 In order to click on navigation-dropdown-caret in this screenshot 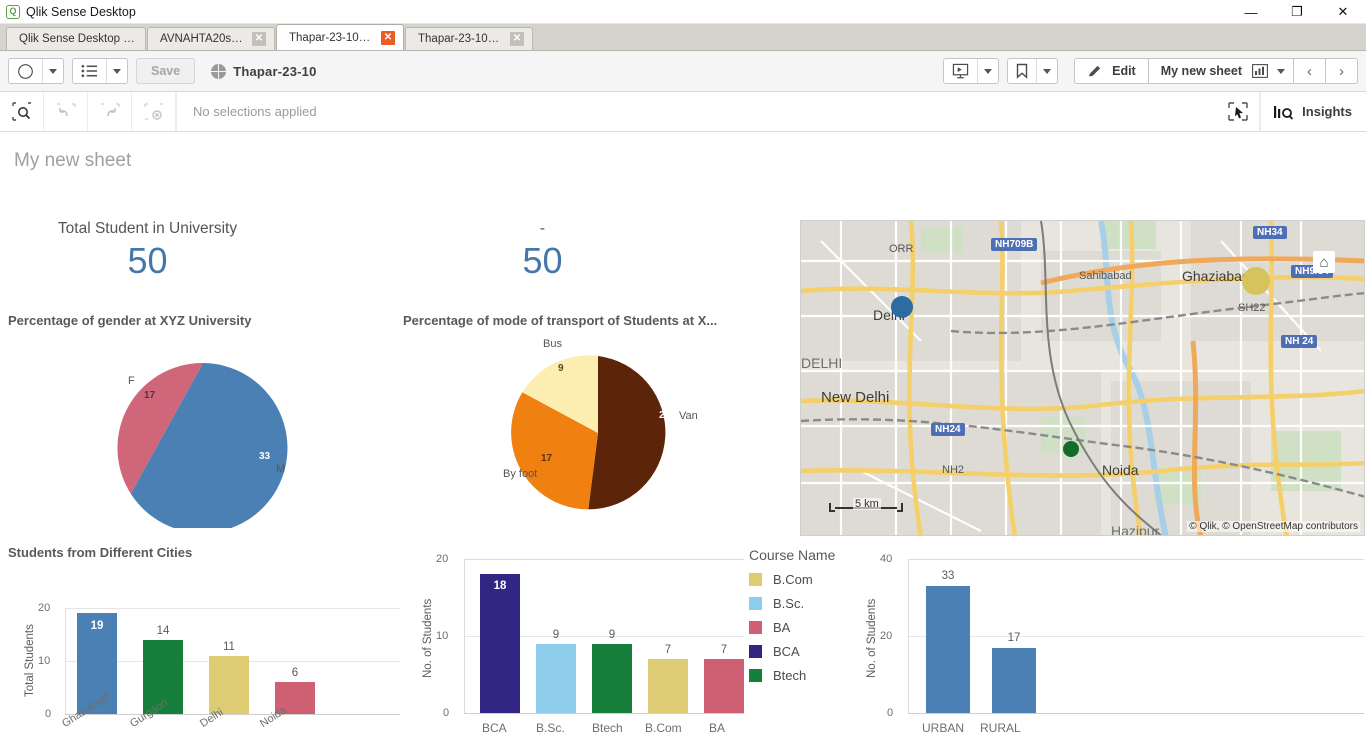, I will do `click(52, 71)`.